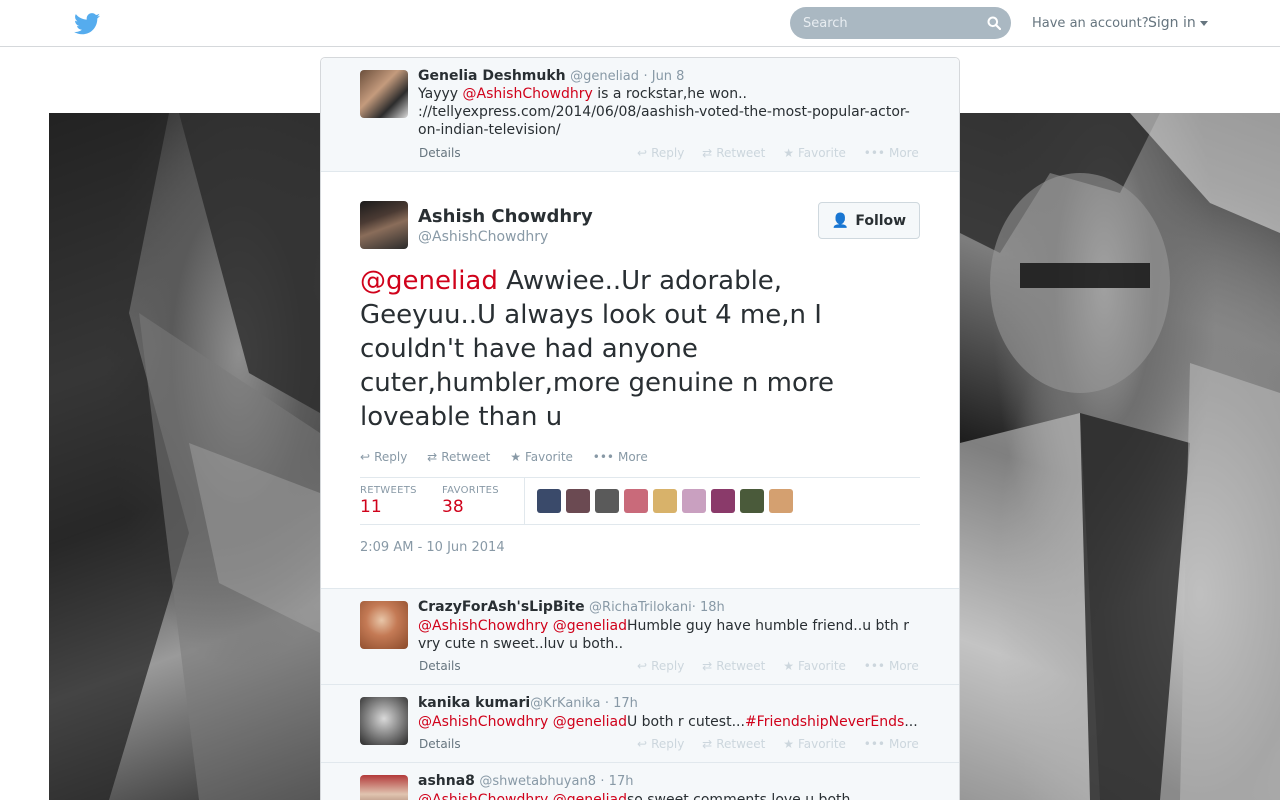  Describe the element at coordinates (1090, 23) in the screenshot. I see `have-account-text: Have an account?` at that location.